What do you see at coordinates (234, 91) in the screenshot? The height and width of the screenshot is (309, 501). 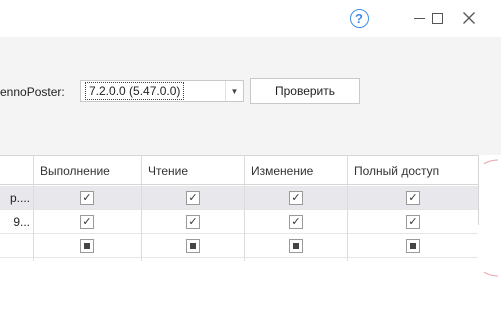 I see `chevron-down-icon: ▼` at bounding box center [234, 91].